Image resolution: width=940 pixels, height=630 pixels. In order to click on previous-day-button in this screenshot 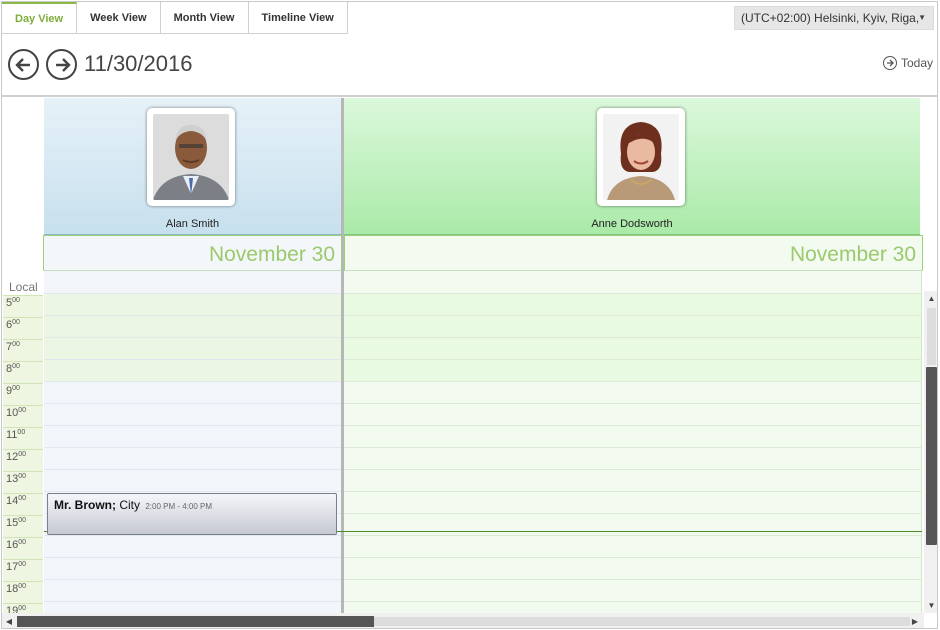, I will do `click(23, 64)`.